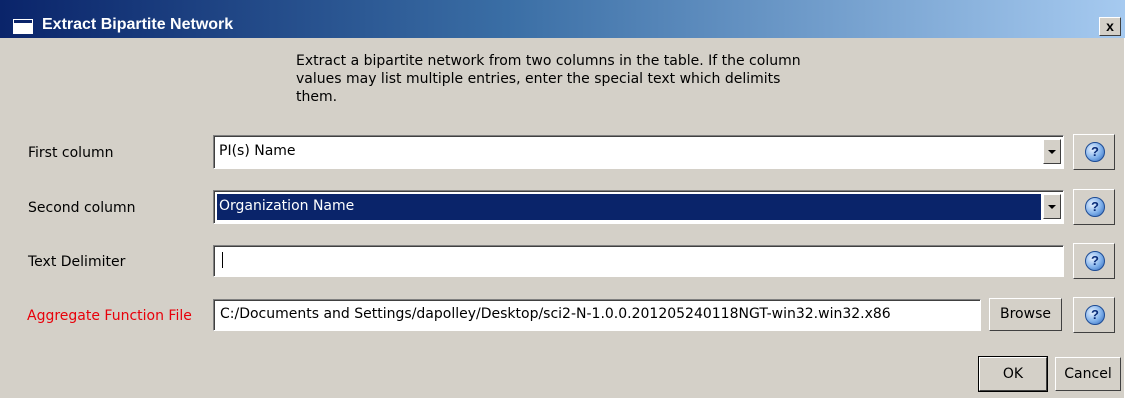 The width and height of the screenshot is (1125, 398). What do you see at coordinates (1052, 151) in the screenshot?
I see `first-column-dropdown-button` at bounding box center [1052, 151].